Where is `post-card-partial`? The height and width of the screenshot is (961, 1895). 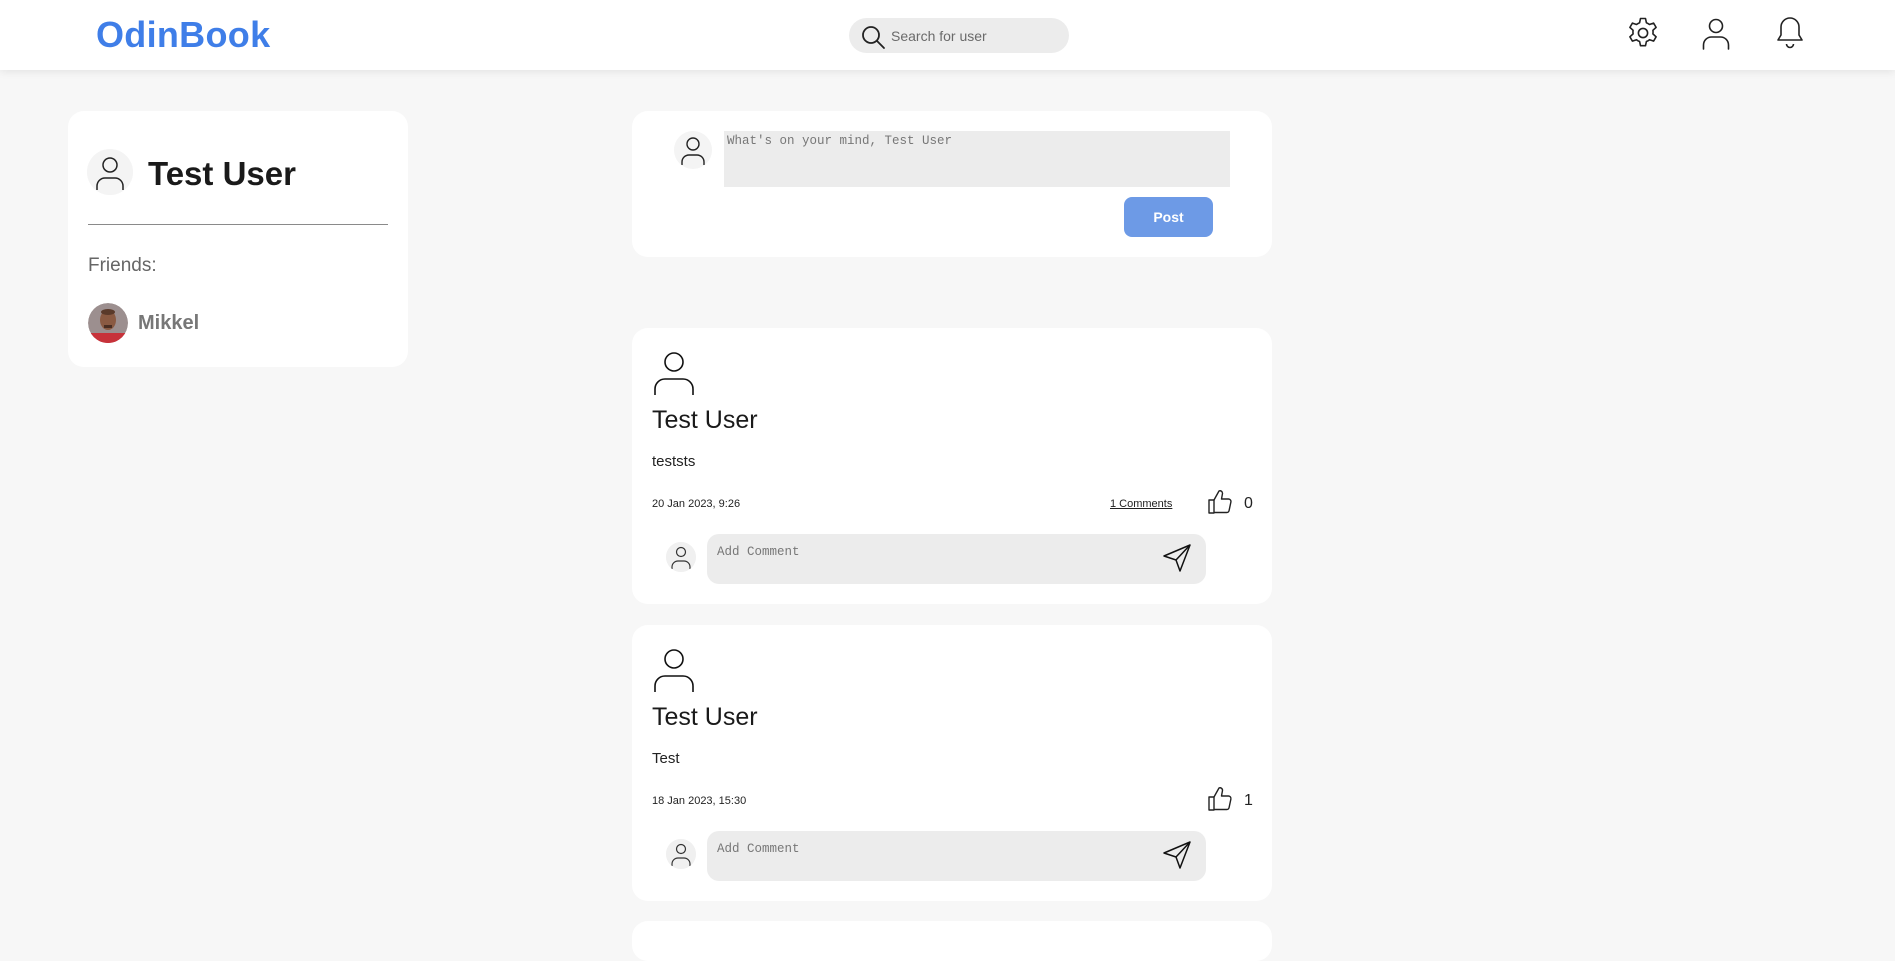 post-card-partial is located at coordinates (952, 941).